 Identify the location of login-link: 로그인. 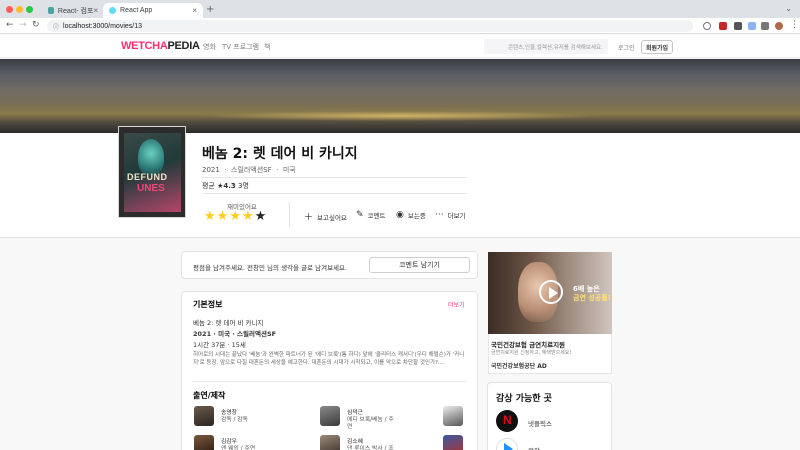
(626, 47).